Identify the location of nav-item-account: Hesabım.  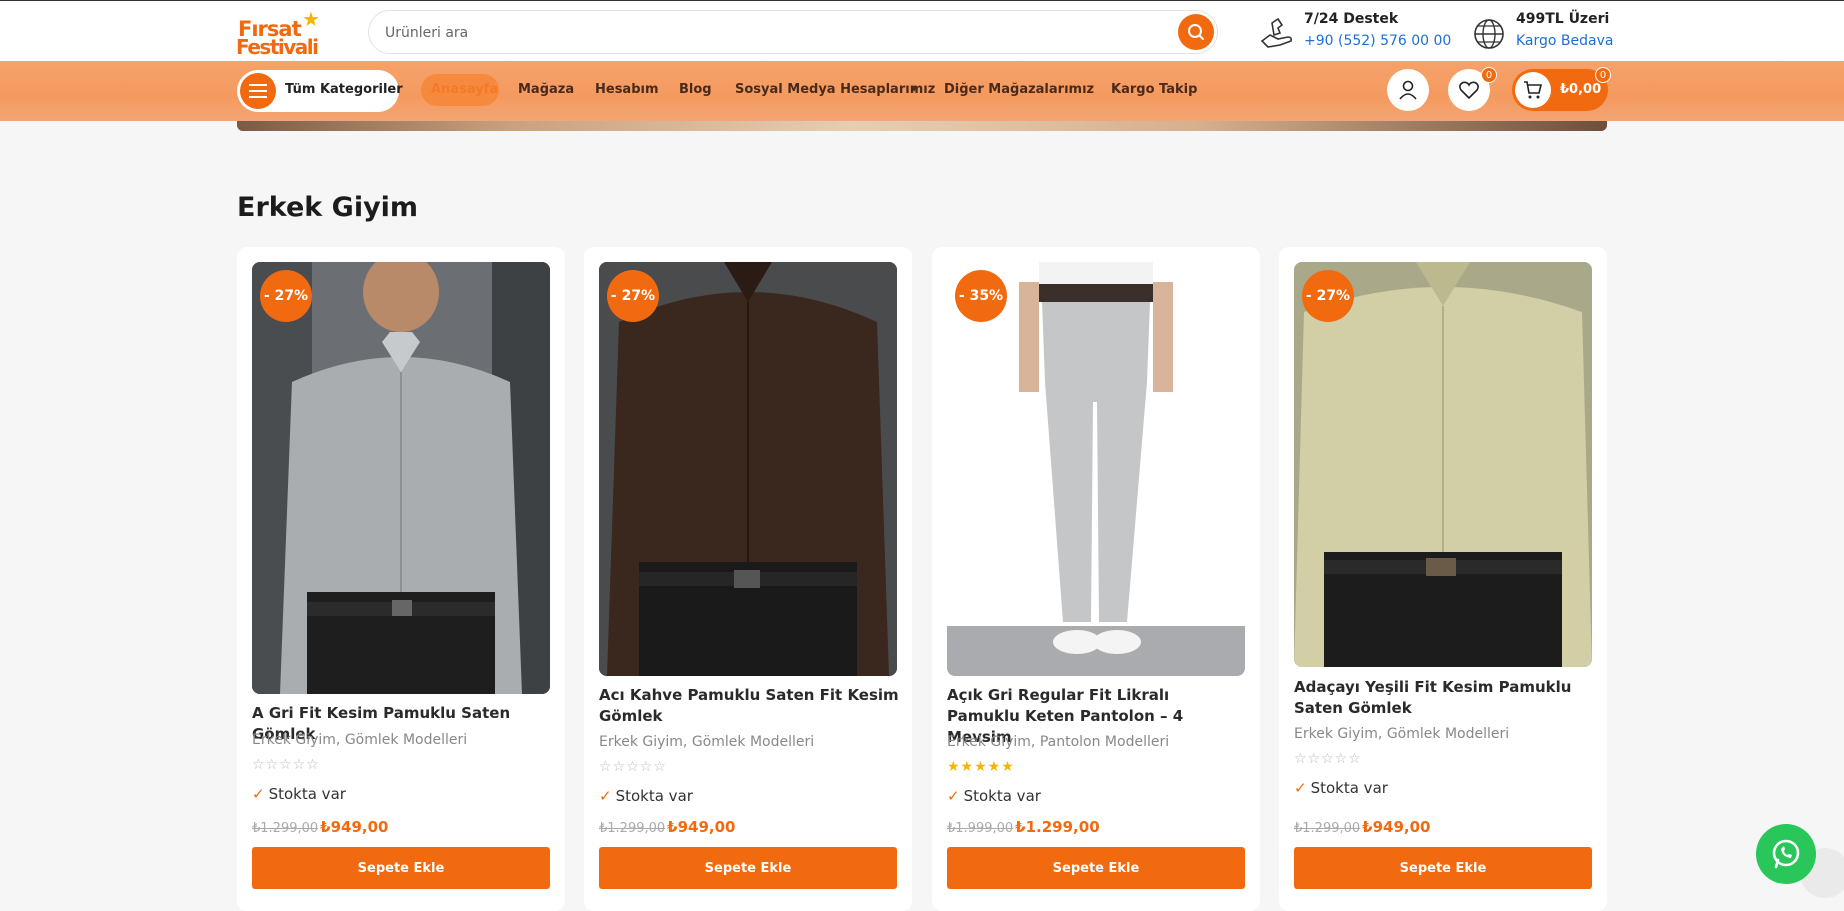
(627, 89).